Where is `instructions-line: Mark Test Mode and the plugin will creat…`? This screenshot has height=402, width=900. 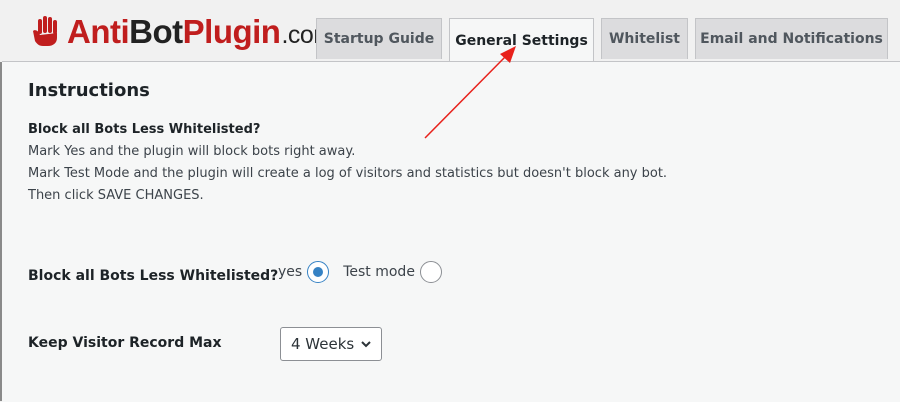 instructions-line: Mark Test Mode and the plugin will creat… is located at coordinates (348, 173).